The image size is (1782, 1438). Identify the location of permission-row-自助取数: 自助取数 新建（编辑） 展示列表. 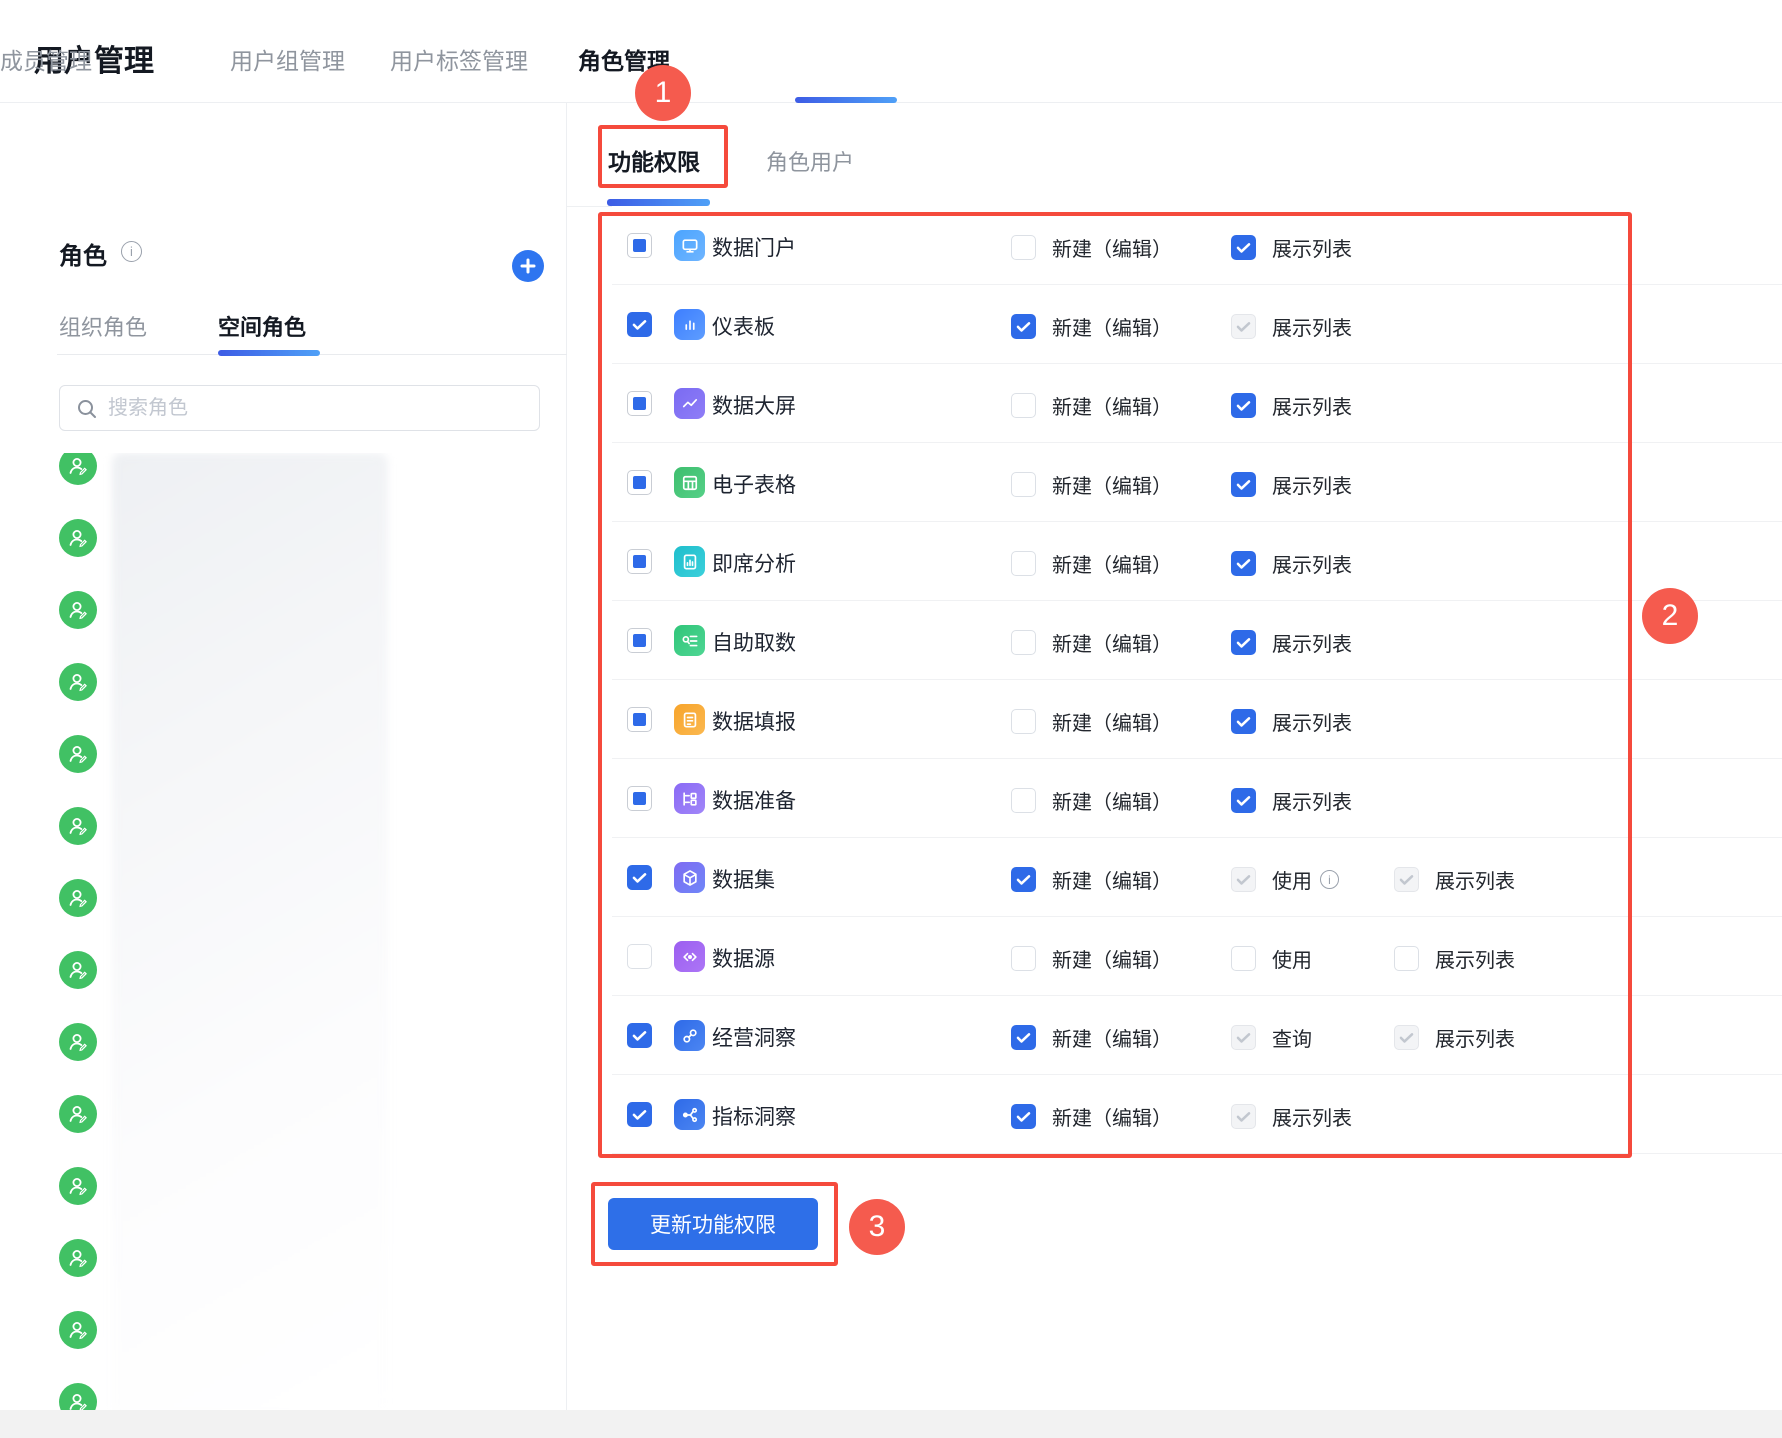
(1197, 640).